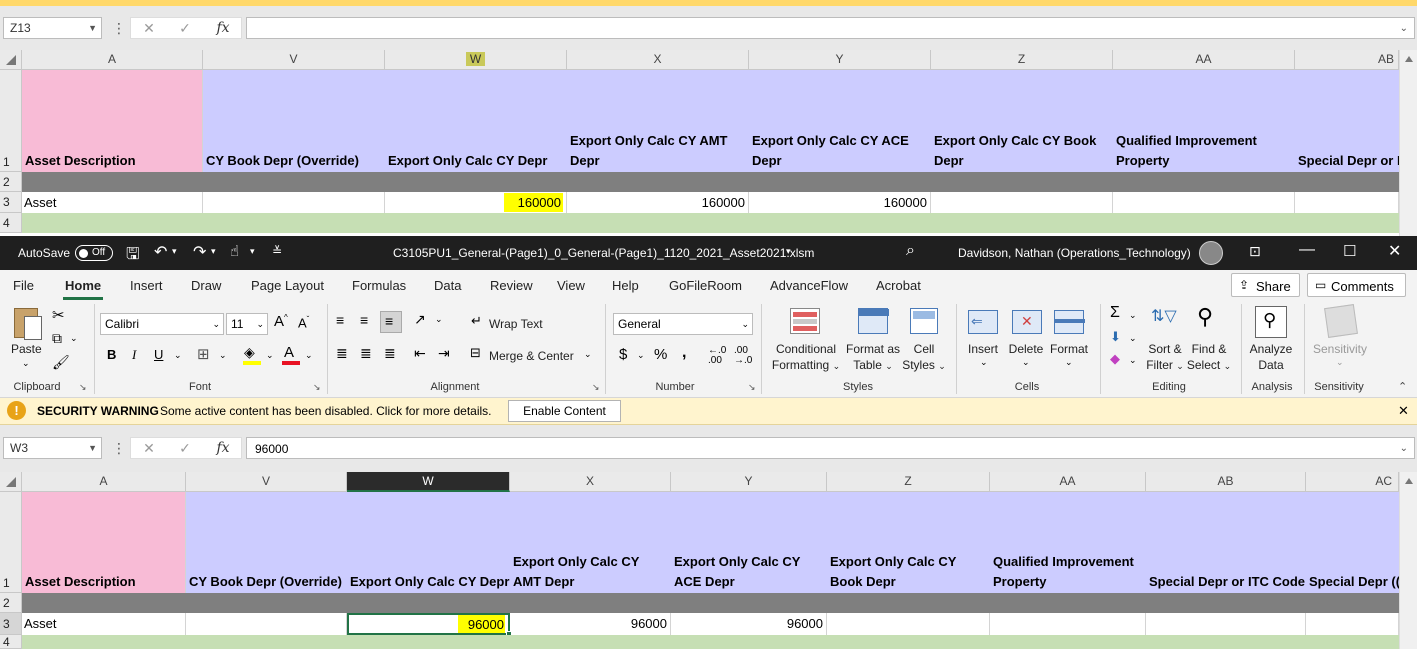 This screenshot has width=1417, height=649. Describe the element at coordinates (908, 482) in the screenshot. I see `col-header-z: Z` at that location.